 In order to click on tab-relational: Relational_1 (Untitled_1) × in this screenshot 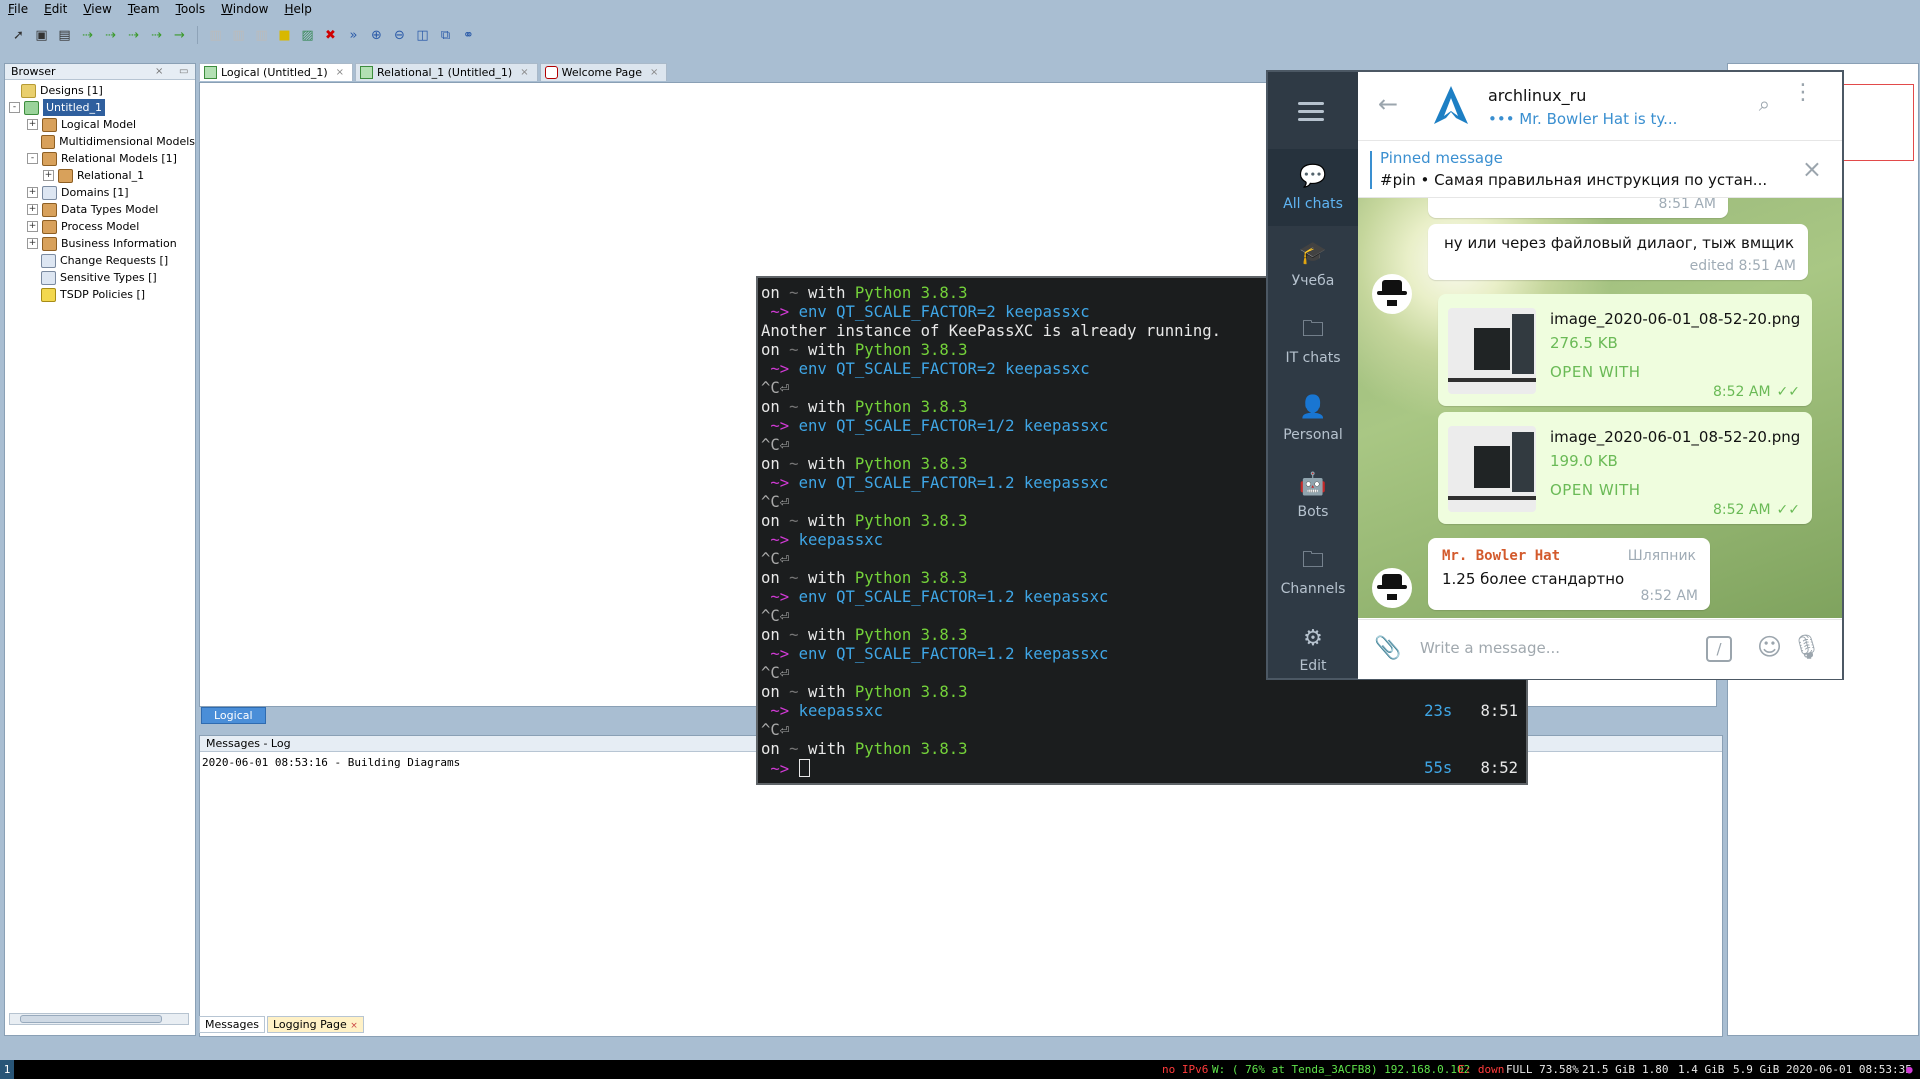, I will do `click(446, 72)`.